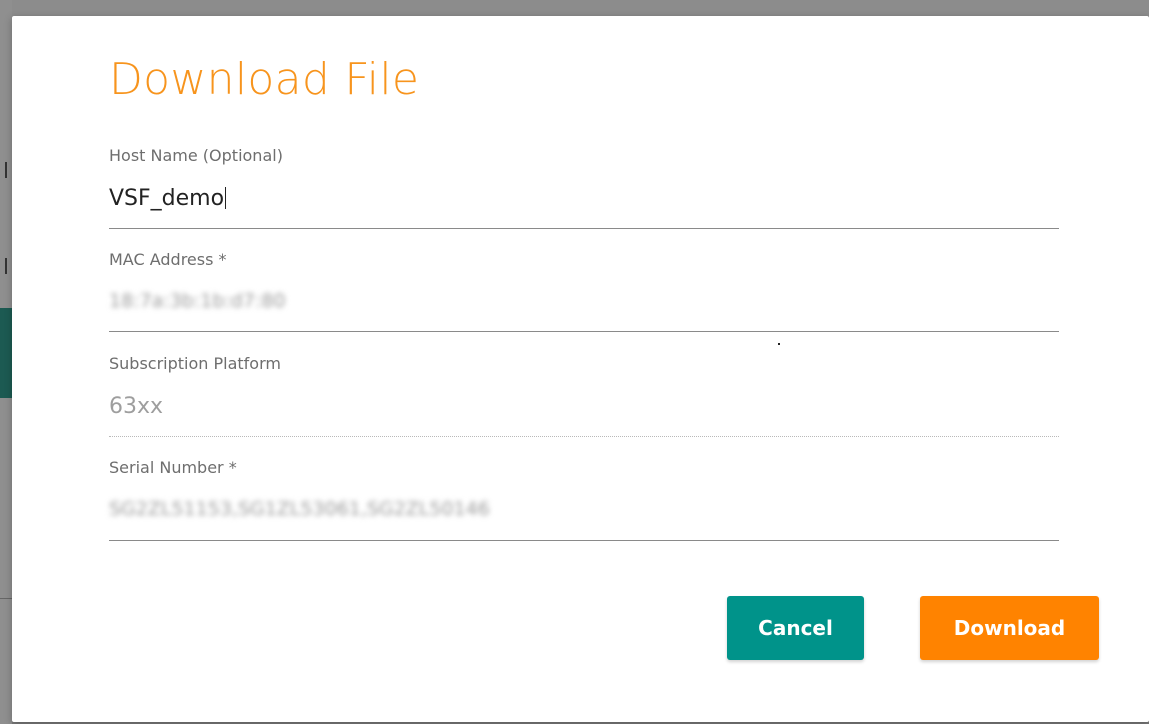 This screenshot has width=1149, height=724. Describe the element at coordinates (299, 509) in the screenshot. I see `serial-number-input: SG2ZL51153,SG1ZL53061,SG2ZL50146` at that location.